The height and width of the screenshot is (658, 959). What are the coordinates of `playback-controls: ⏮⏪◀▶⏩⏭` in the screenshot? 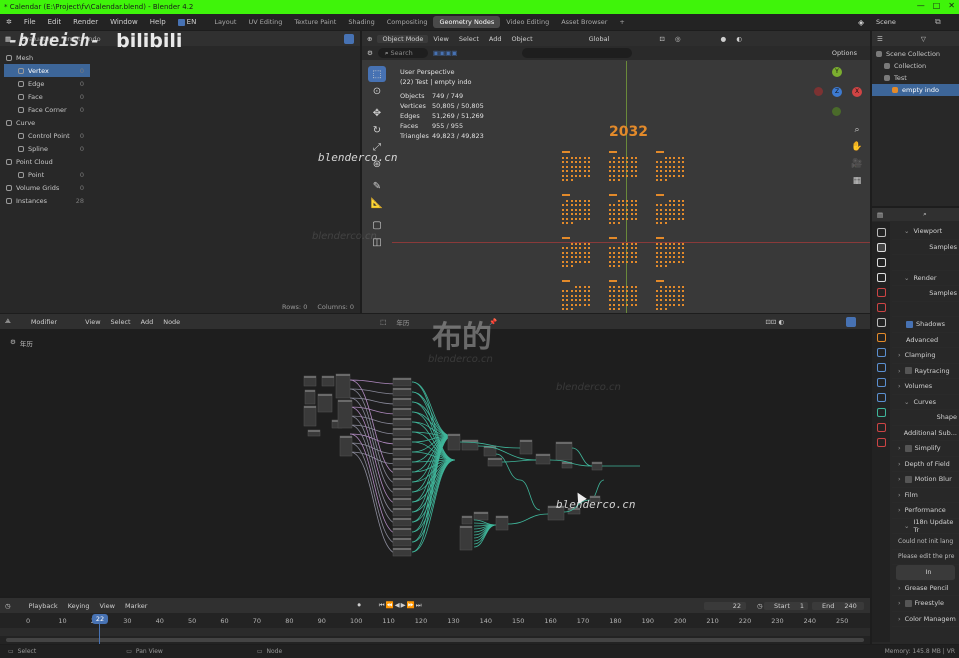 It's located at (401, 605).